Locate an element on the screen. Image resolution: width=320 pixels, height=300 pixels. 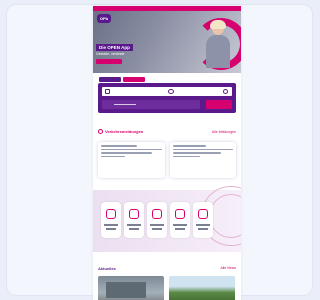
bike-ride-icon is located at coordinates (134, 214).